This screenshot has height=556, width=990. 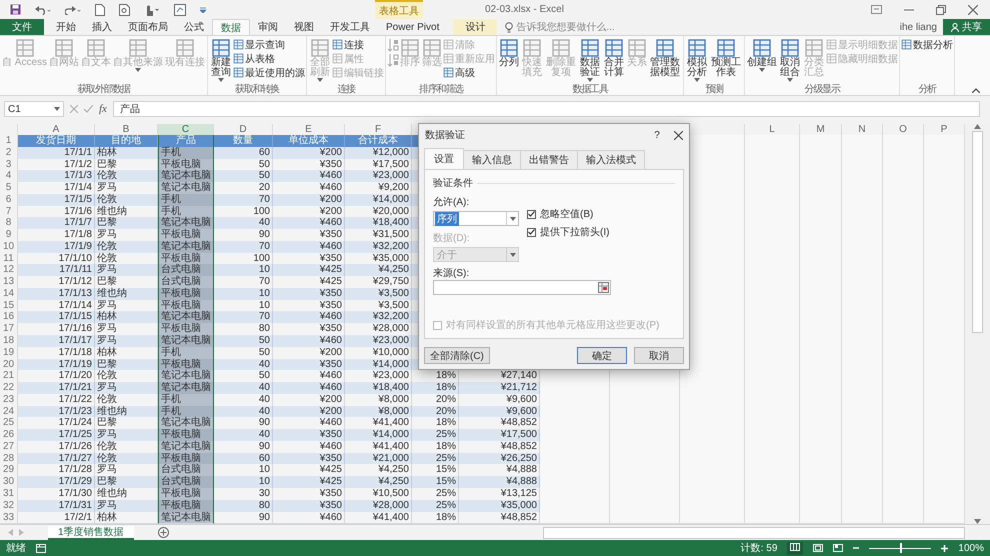 What do you see at coordinates (9, 223) in the screenshot?
I see `row-number: 8` at bounding box center [9, 223].